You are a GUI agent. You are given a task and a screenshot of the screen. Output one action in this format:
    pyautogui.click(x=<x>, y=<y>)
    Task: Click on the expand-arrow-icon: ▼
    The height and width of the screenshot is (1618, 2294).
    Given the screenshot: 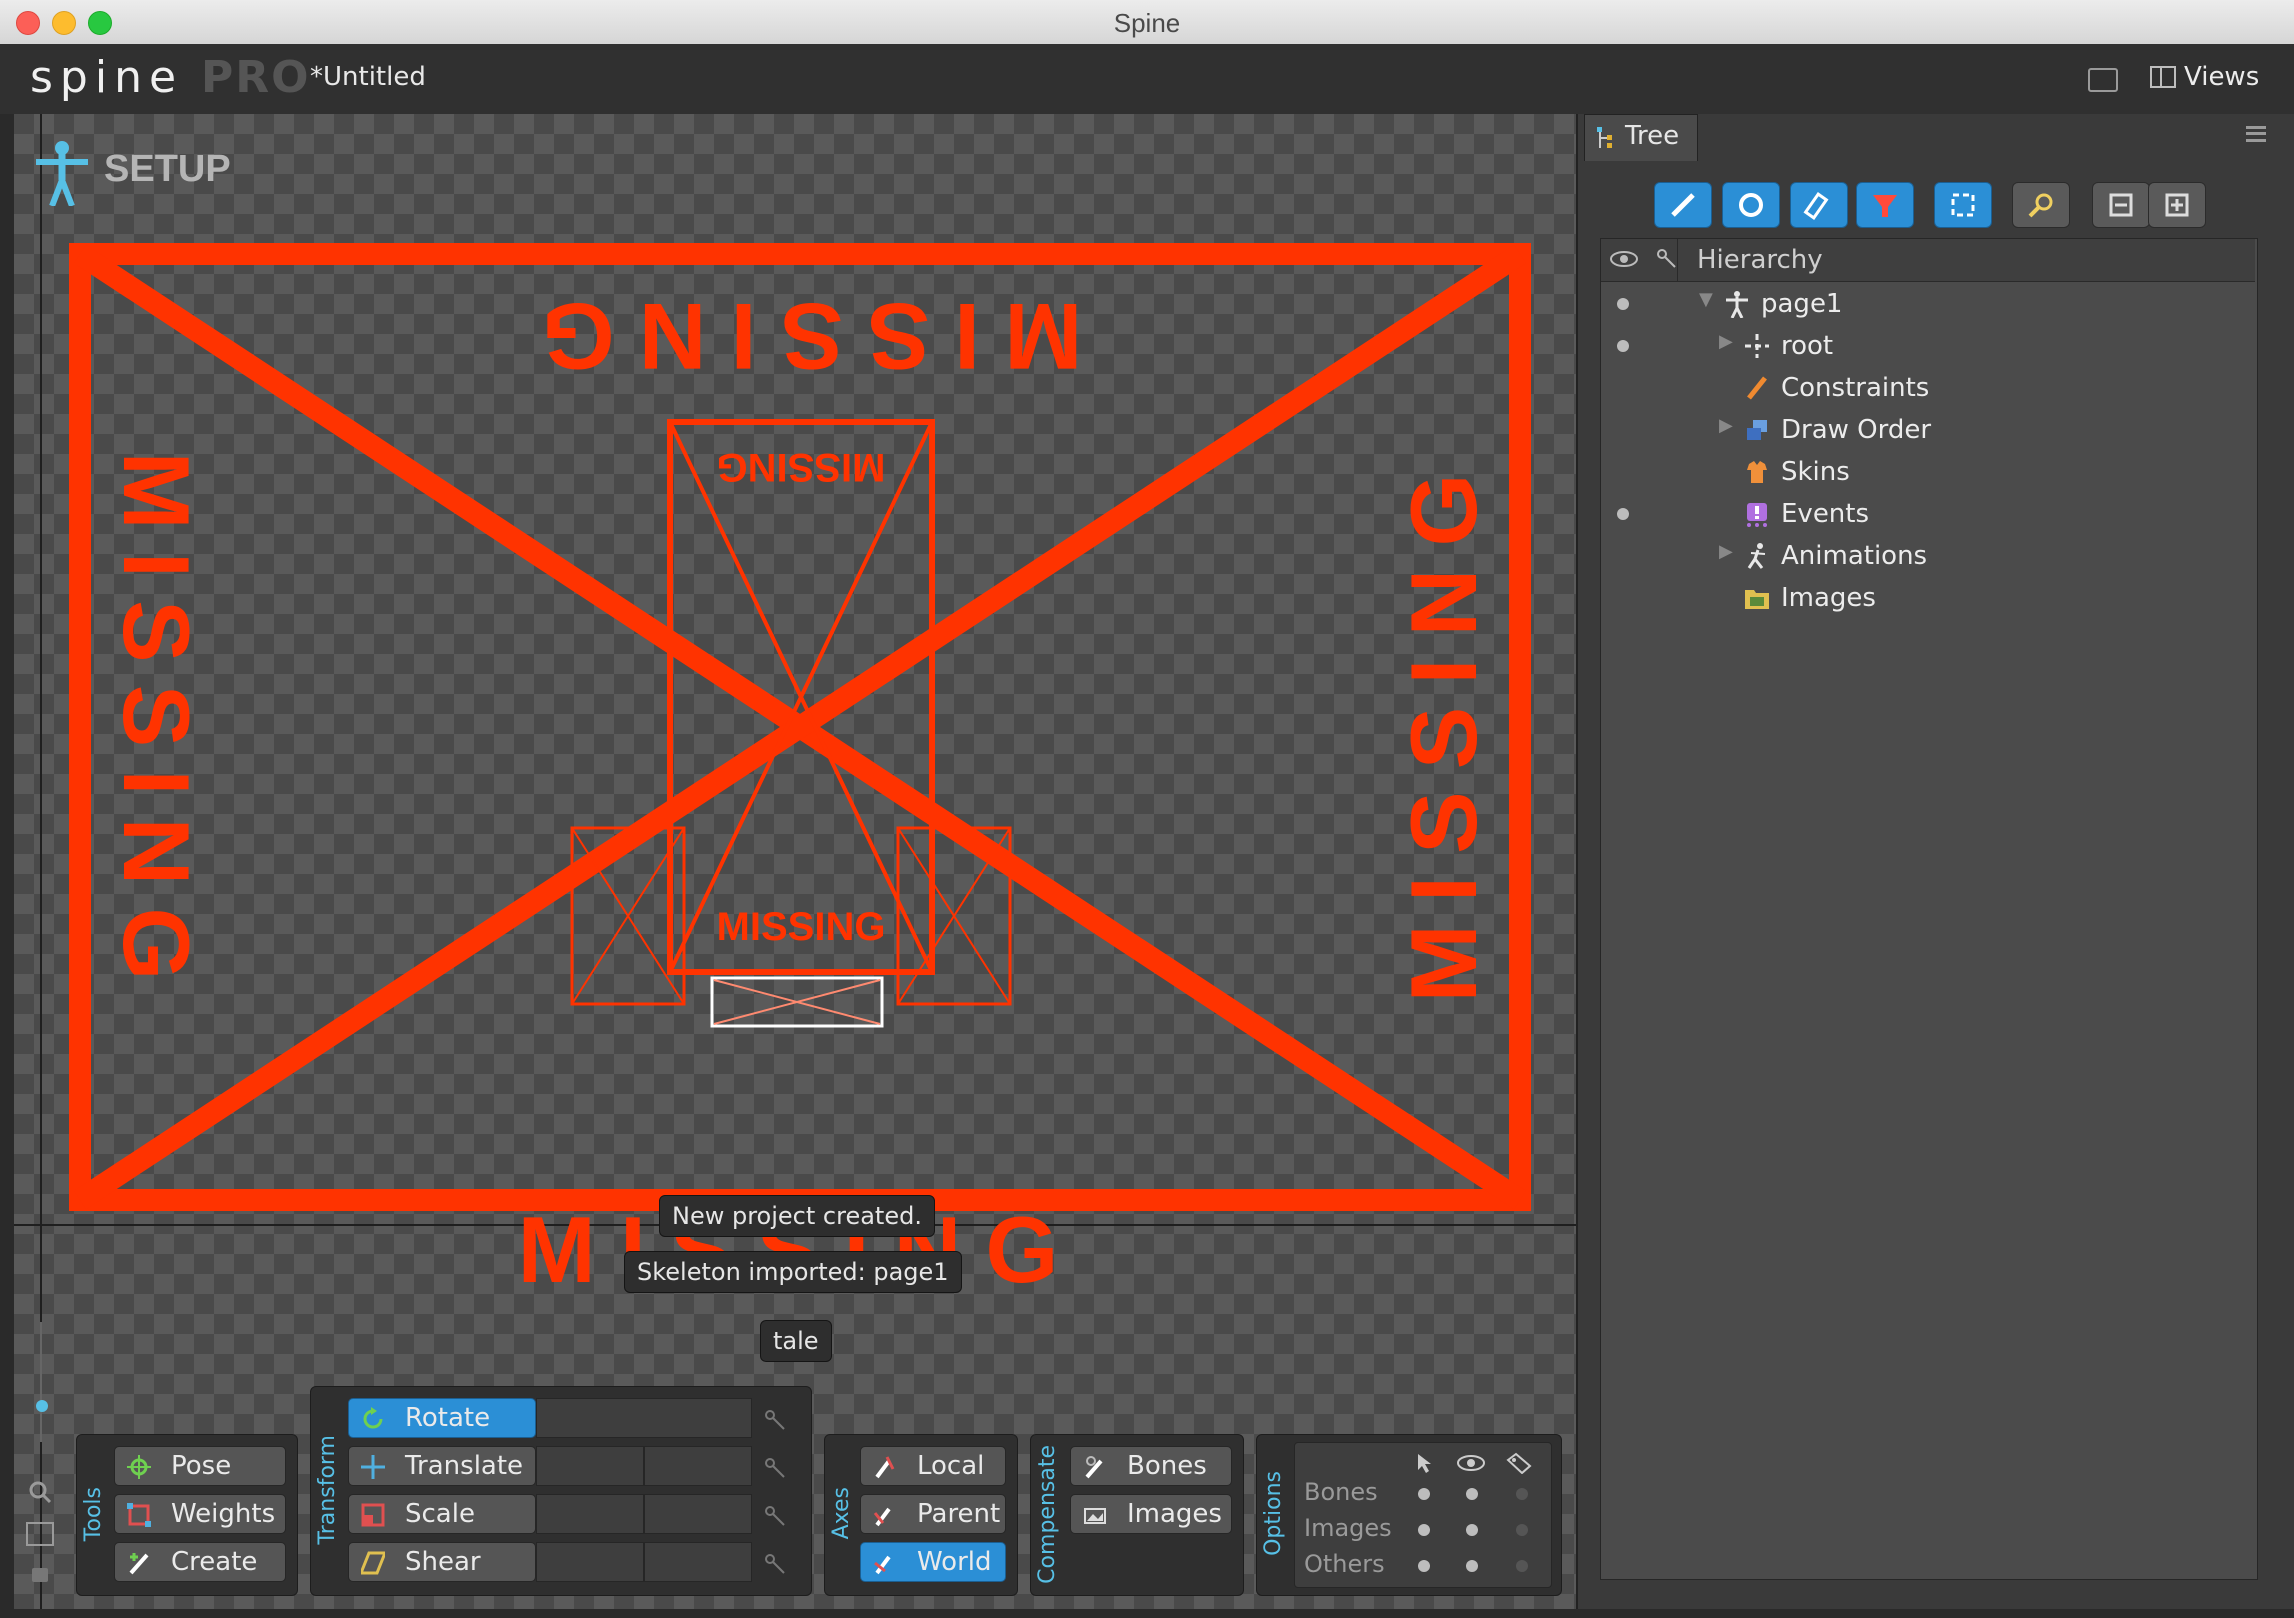 What is the action you would take?
    pyautogui.click(x=1706, y=299)
    